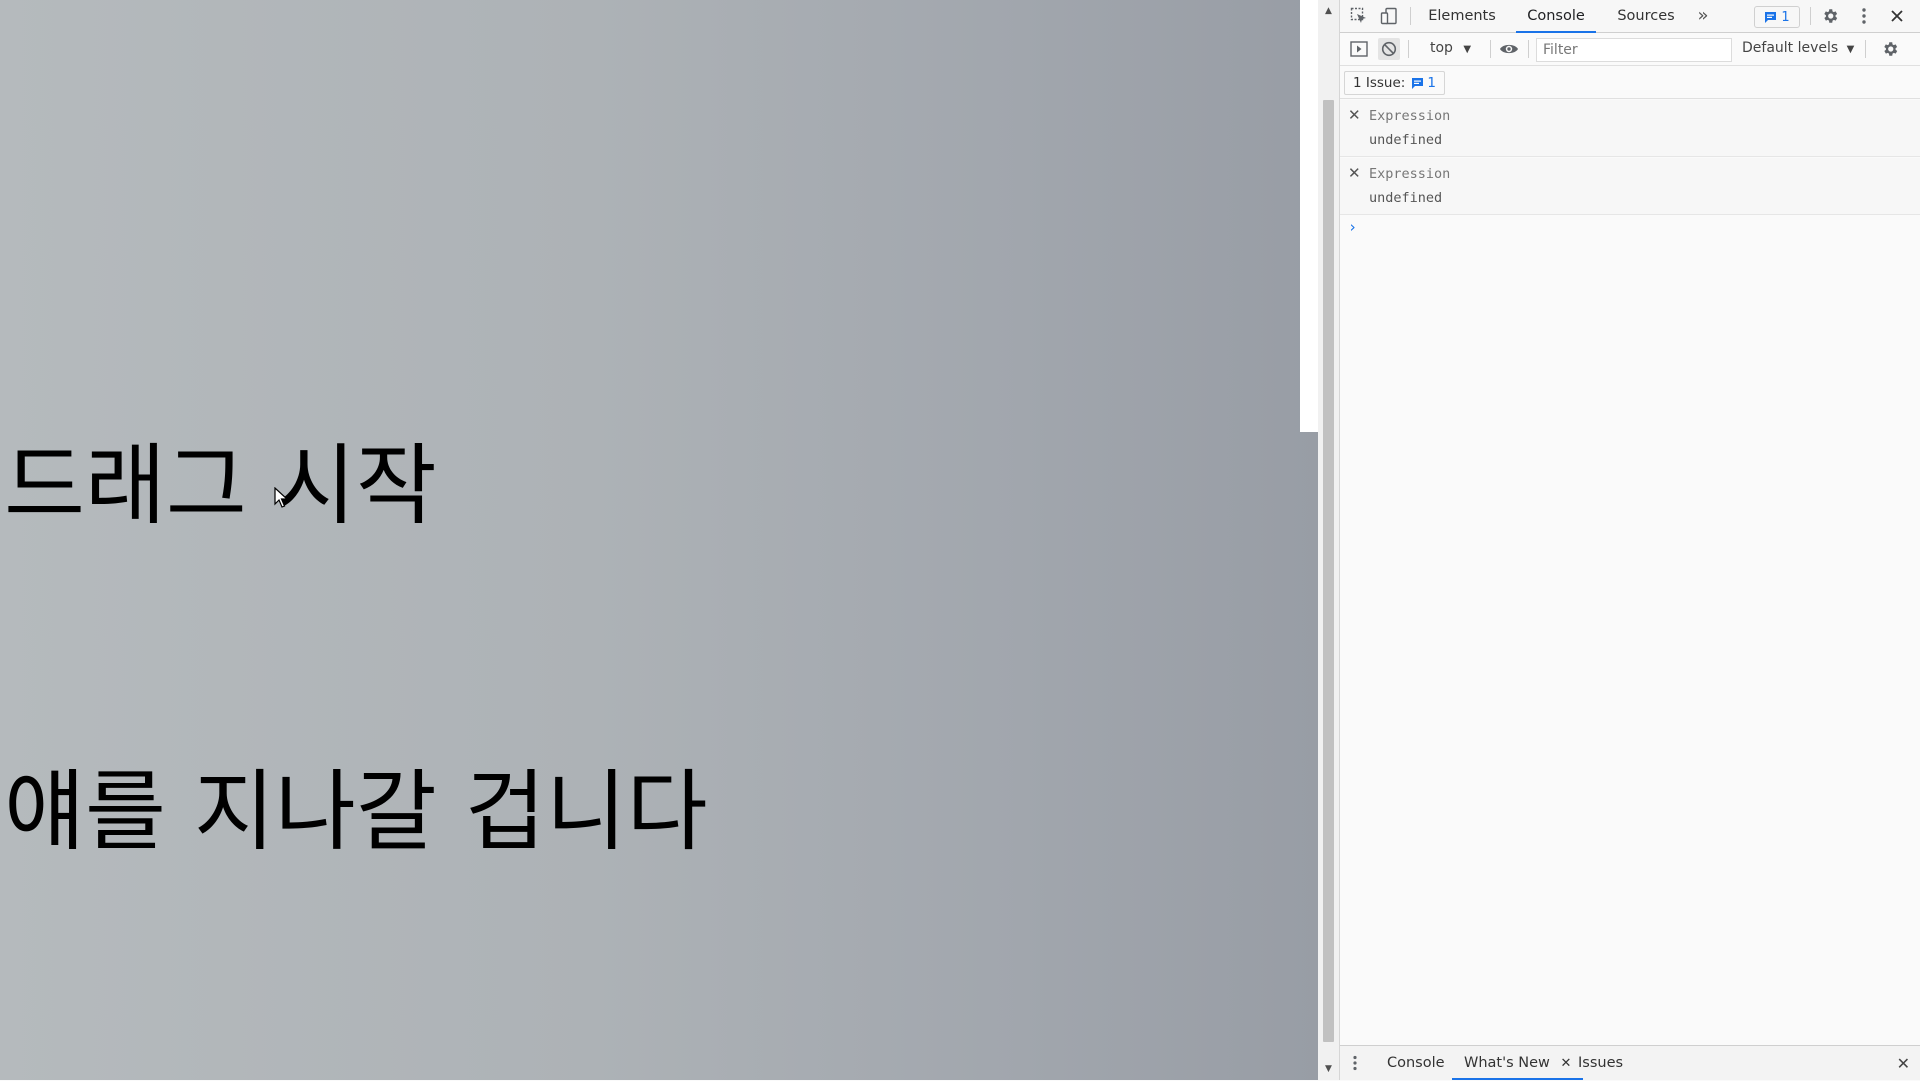  Describe the element at coordinates (1556, 16) in the screenshot. I see `tab-console: Console` at that location.